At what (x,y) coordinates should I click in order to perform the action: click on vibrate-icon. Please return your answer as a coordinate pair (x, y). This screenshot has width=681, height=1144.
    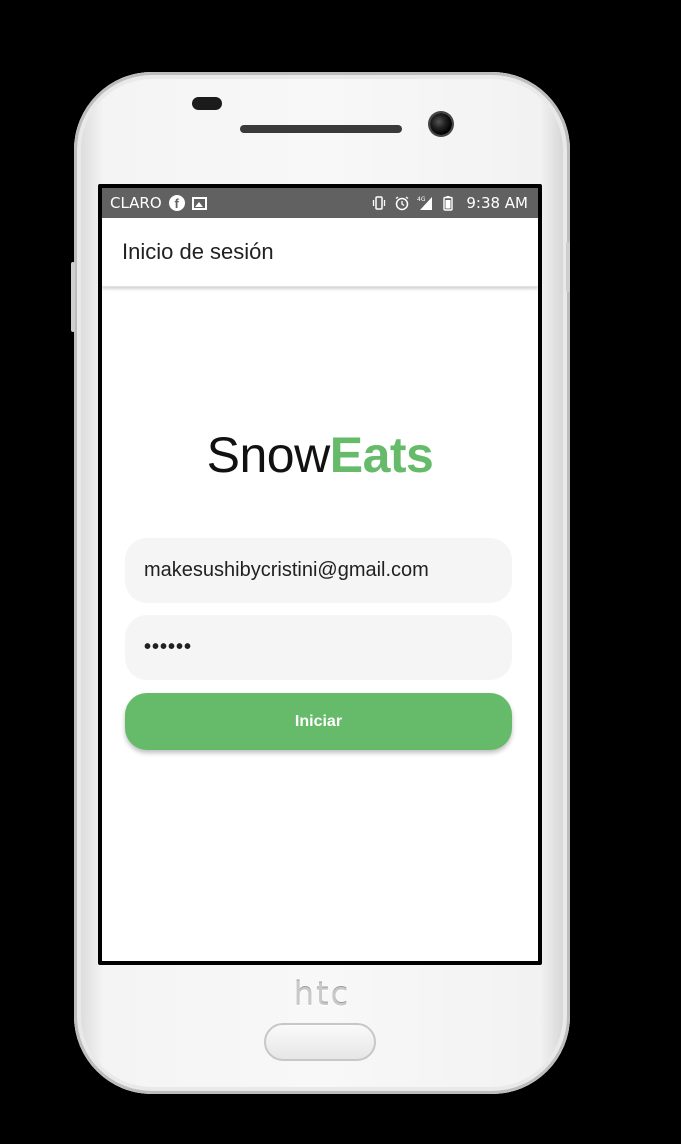
    Looking at the image, I should click on (379, 203).